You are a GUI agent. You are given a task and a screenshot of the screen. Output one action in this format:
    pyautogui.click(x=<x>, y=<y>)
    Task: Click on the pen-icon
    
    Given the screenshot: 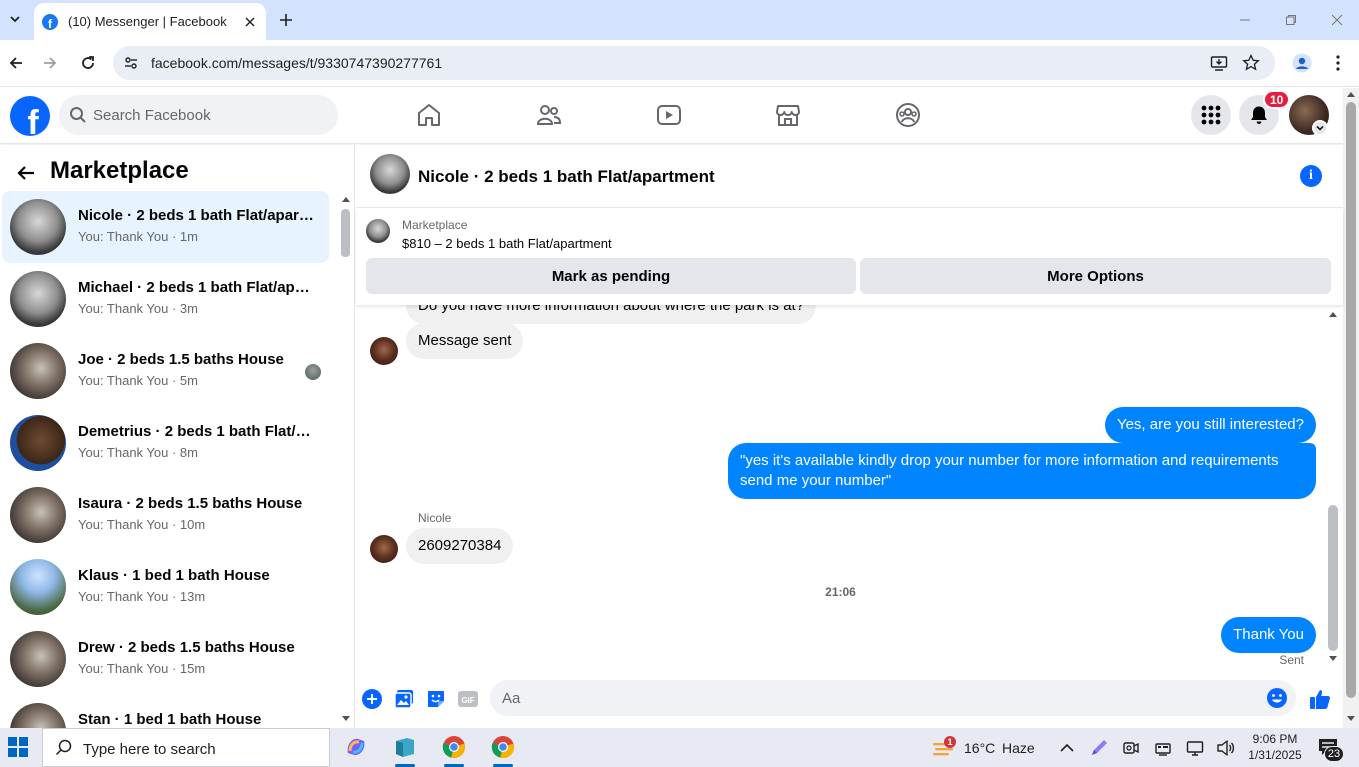 What is the action you would take?
    pyautogui.click(x=1099, y=747)
    